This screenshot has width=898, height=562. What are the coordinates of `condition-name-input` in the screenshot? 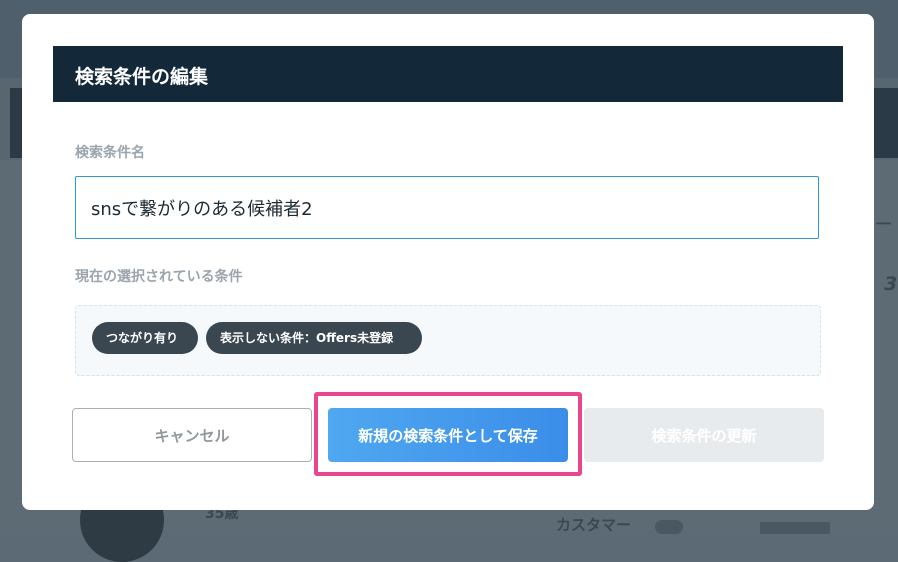 It's located at (447, 207).